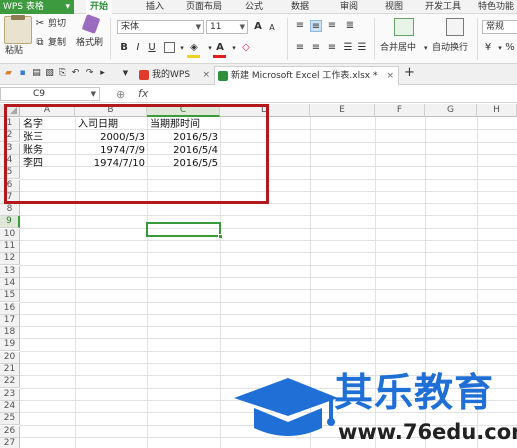 The width and height of the screenshot is (517, 448). What do you see at coordinates (37, 7) in the screenshot?
I see `wps-app-menu-button: WPS 表格 ▾` at bounding box center [37, 7].